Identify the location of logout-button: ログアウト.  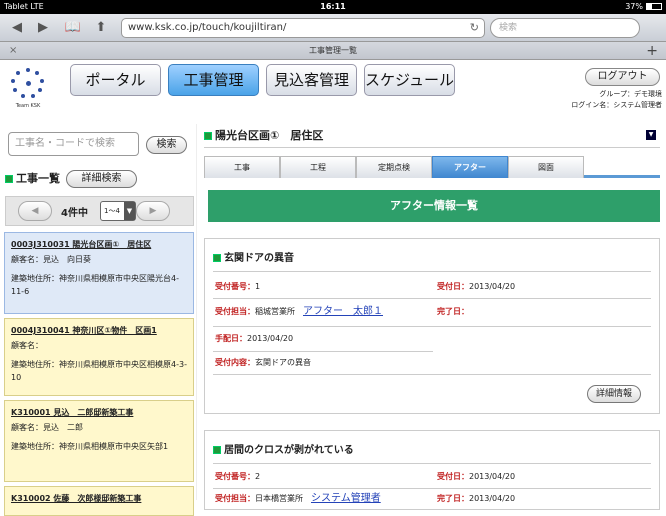
(622, 77).